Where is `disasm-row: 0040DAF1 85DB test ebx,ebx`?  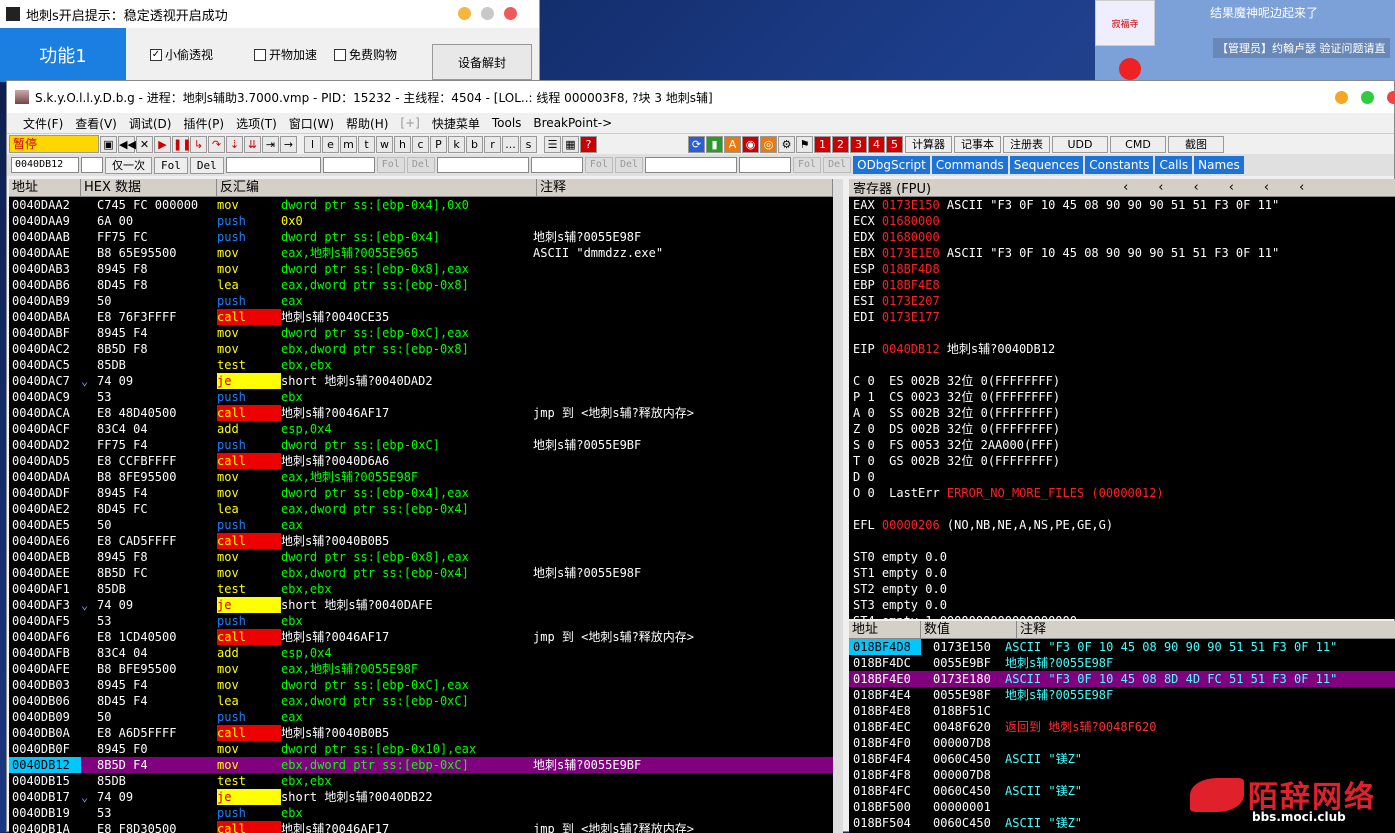
disasm-row: 0040DAF1 85DB test ebx,ebx is located at coordinates (421, 589).